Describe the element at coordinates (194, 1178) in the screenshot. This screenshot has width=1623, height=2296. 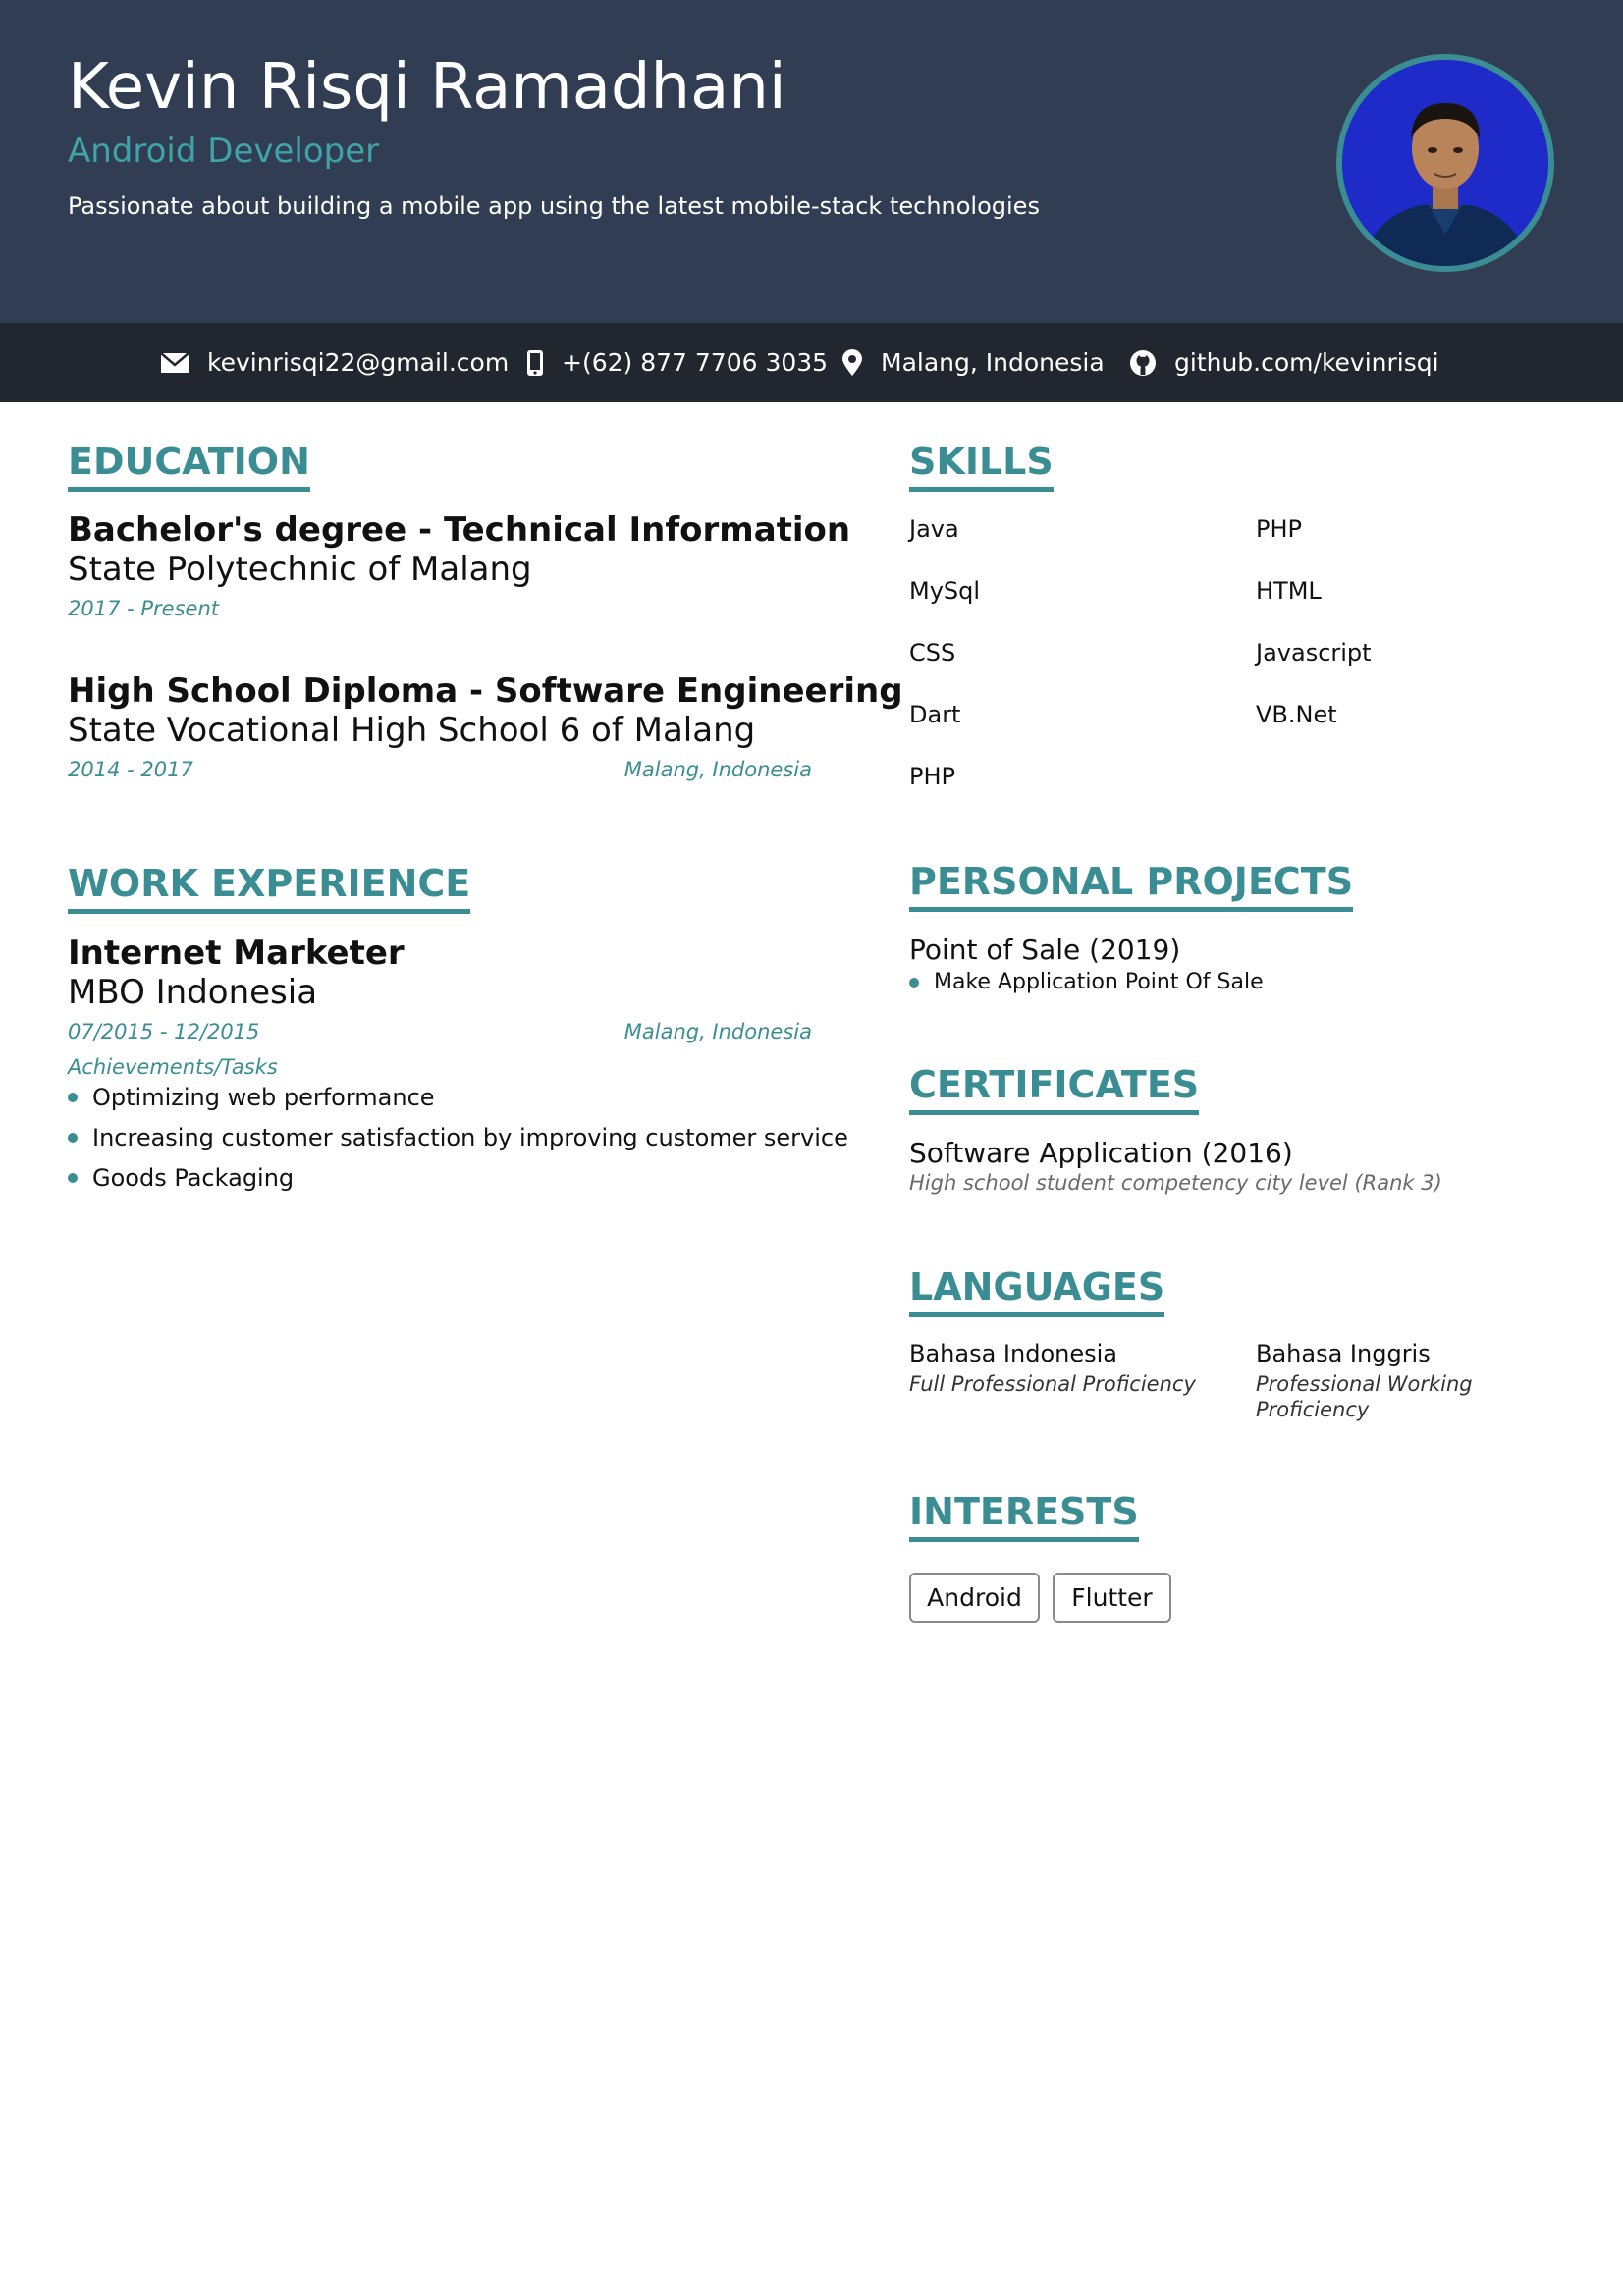
I see `work-task-text: Goods Packaging` at that location.